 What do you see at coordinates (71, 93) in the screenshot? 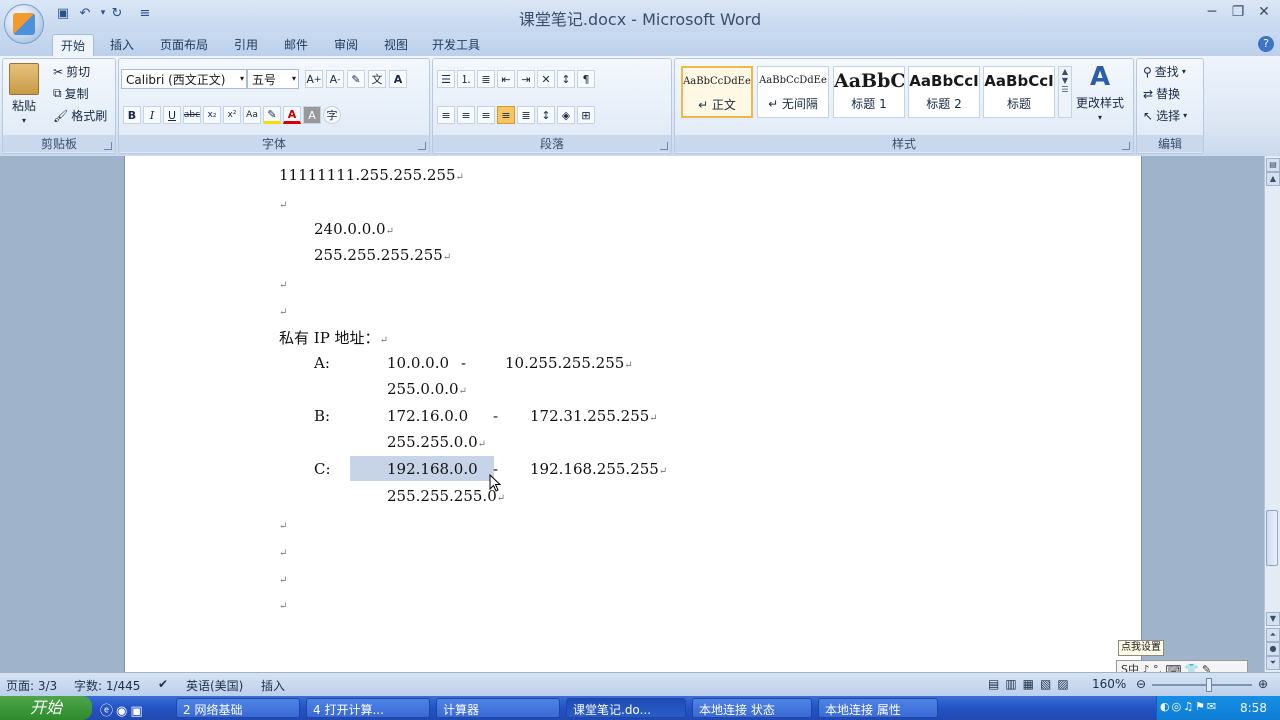
I see `copy-button: ⧉ 复制` at bounding box center [71, 93].